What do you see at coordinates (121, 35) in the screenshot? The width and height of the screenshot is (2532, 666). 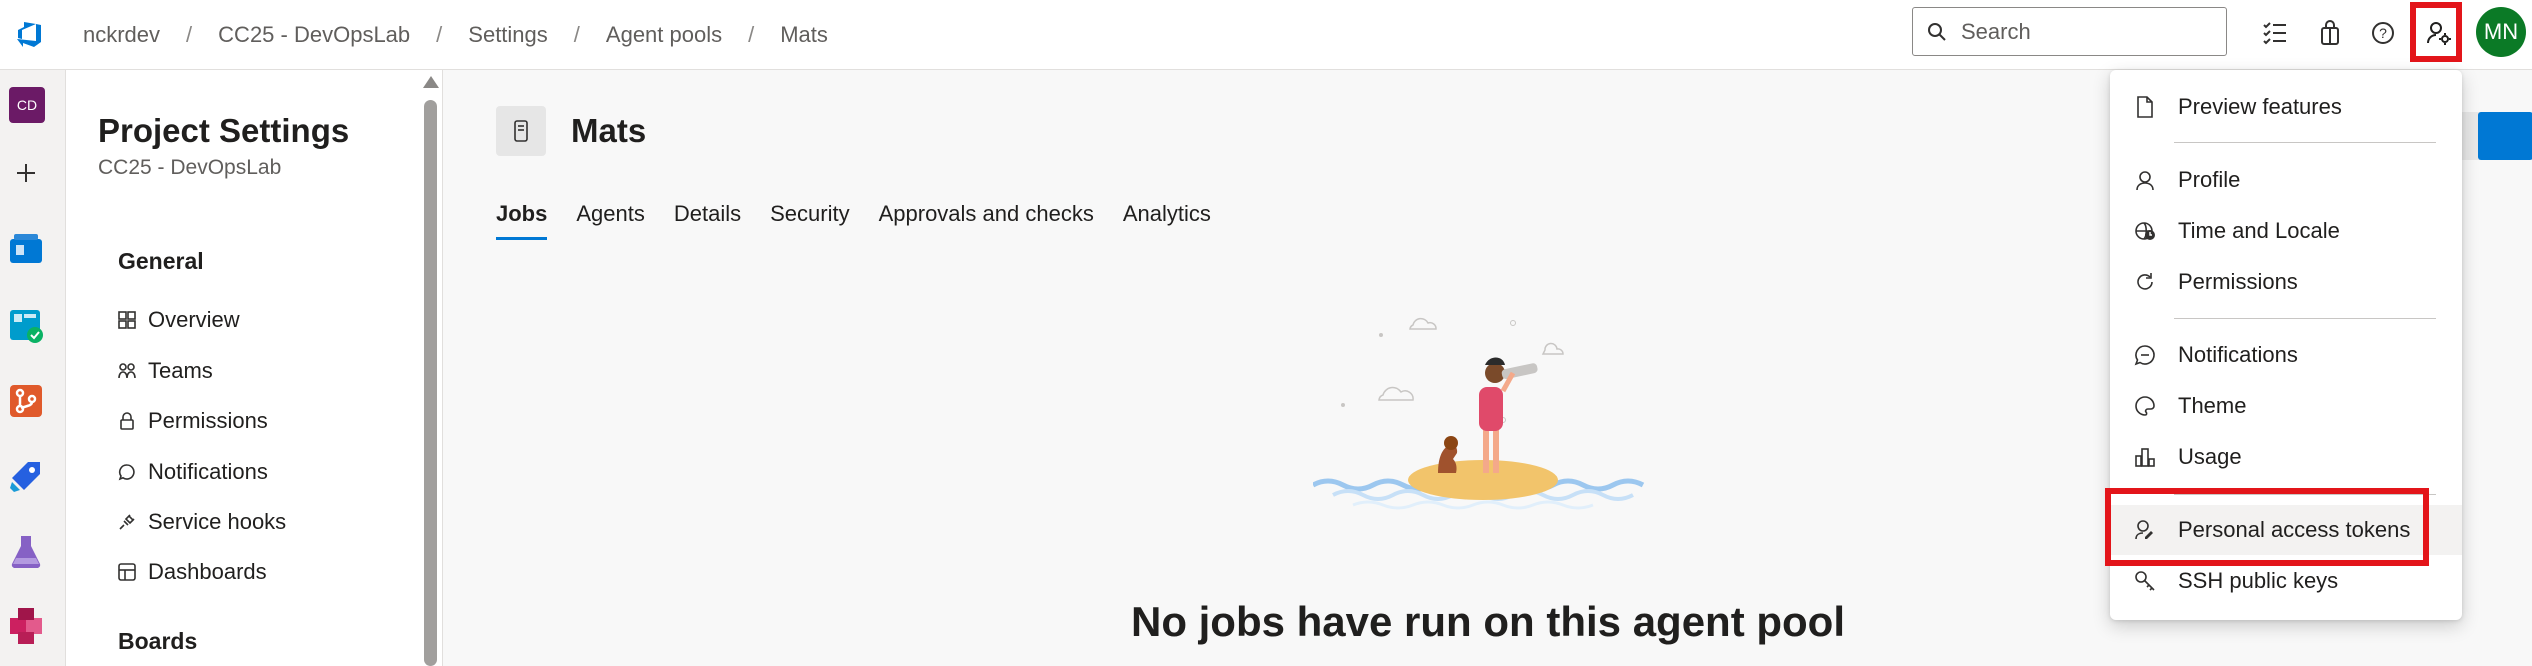 I see `breadcrumb-org: nckrdev` at bounding box center [121, 35].